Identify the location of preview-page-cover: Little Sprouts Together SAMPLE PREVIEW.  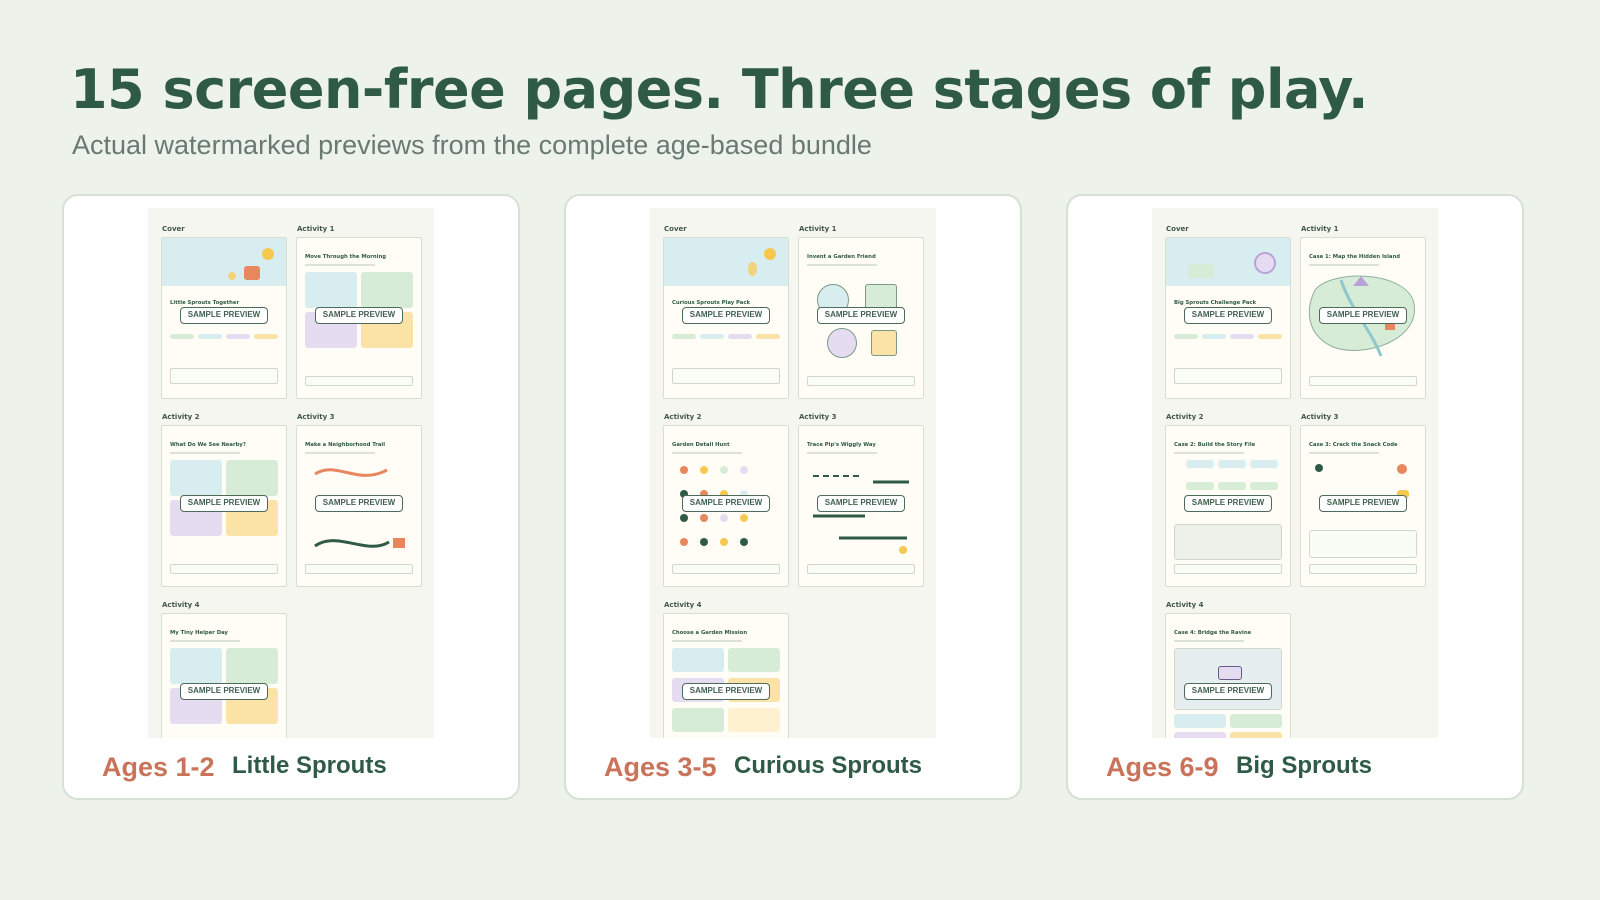
(224, 318).